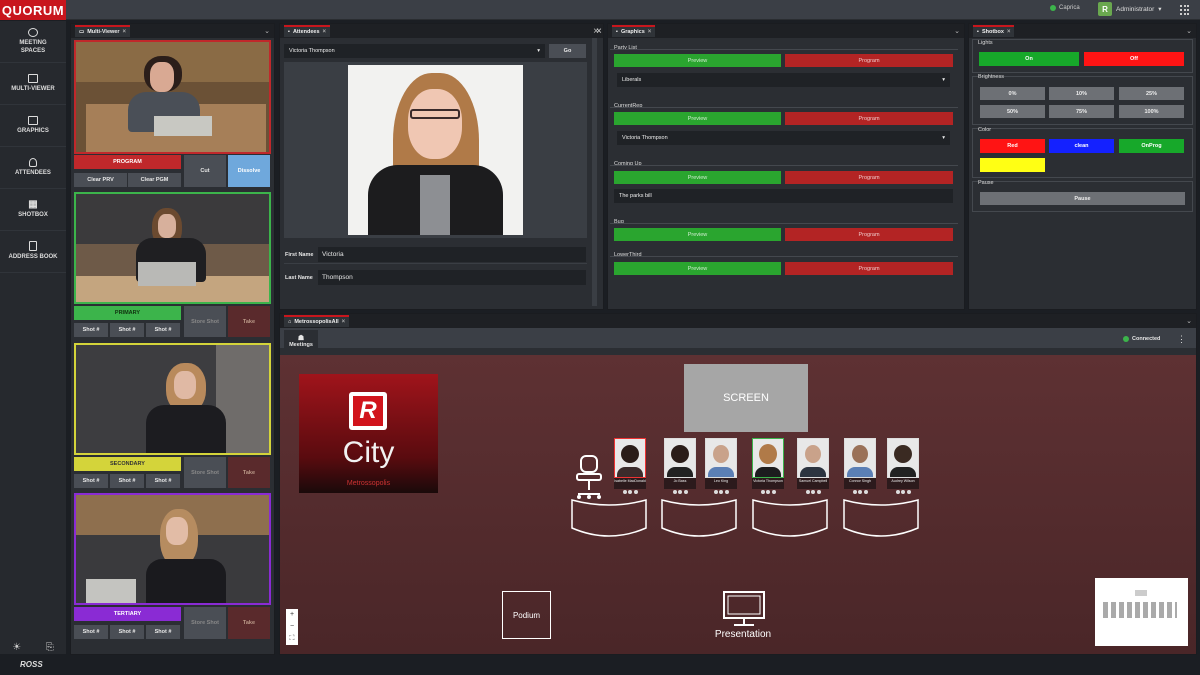 The width and height of the screenshot is (1200, 675). What do you see at coordinates (33, 10) in the screenshot?
I see `app-logo: QUORUM` at bounding box center [33, 10].